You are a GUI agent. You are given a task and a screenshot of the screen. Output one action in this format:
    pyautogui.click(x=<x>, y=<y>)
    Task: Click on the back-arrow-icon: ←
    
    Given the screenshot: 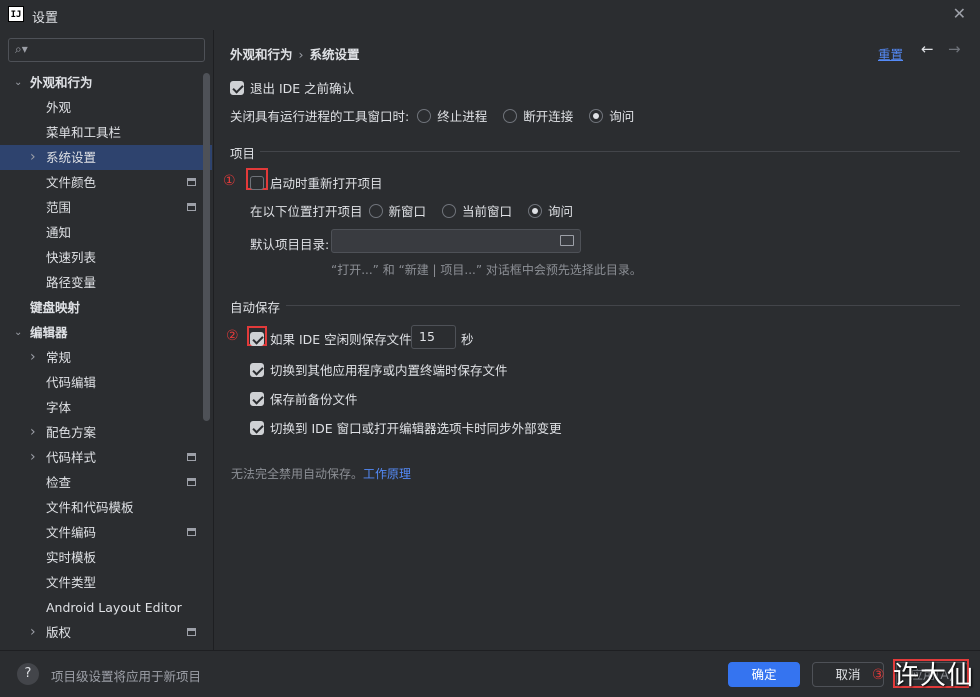 What is the action you would take?
    pyautogui.click(x=927, y=49)
    